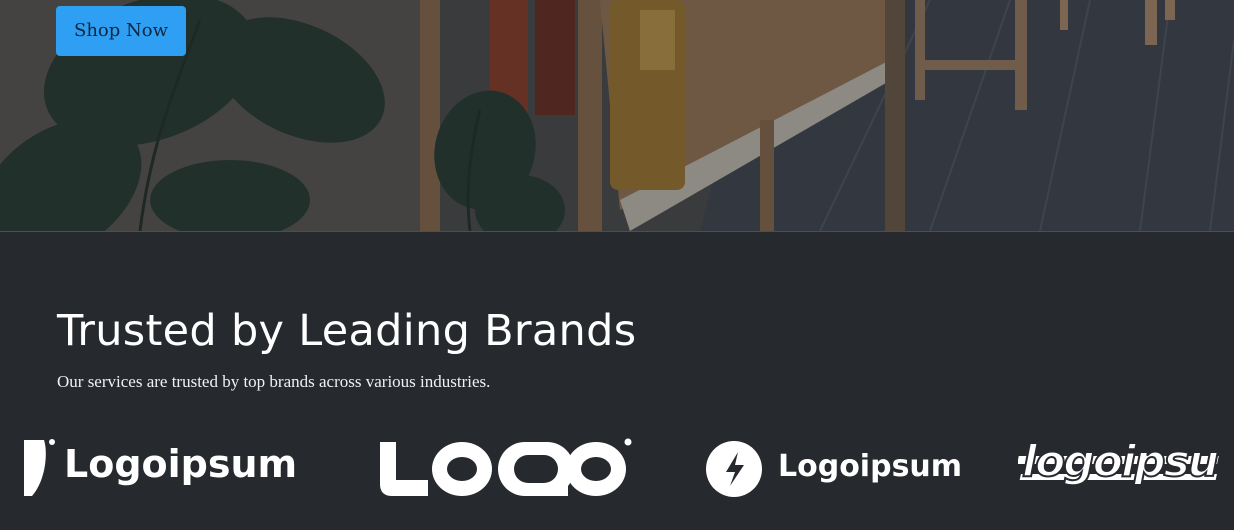 The width and height of the screenshot is (1234, 530). I want to click on brand-logo-1: Logoipsum, so click(168, 467).